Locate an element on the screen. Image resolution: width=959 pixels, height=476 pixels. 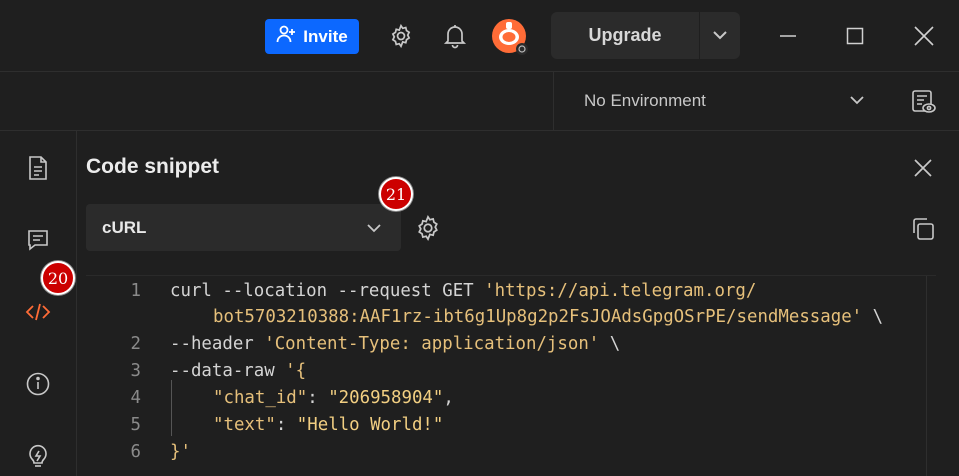
info-icon is located at coordinates (38, 384).